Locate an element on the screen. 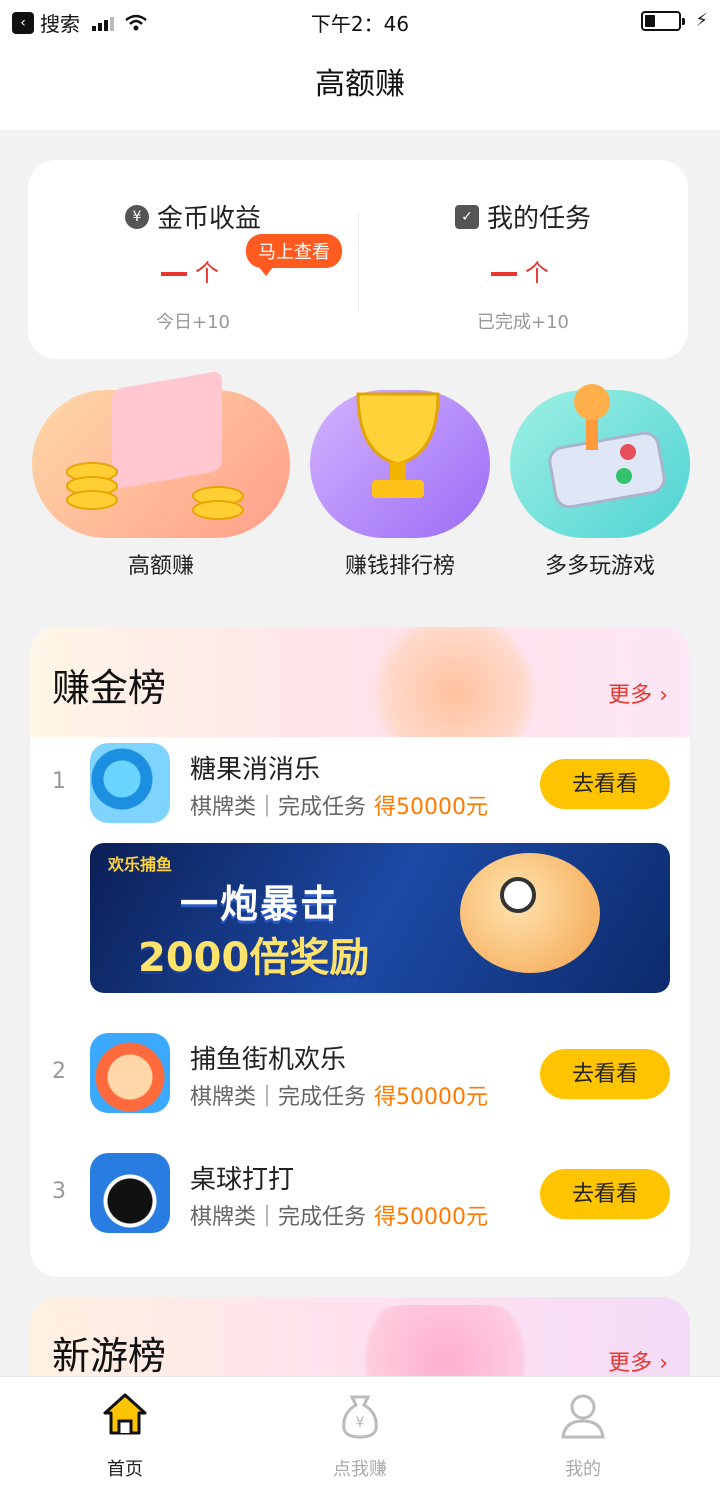 The image size is (720, 1486). summary-card: ¥ 金币收益 个 今日+10 马上查看 ✓ 我的任务 个 已完成+10 is located at coordinates (358, 259).